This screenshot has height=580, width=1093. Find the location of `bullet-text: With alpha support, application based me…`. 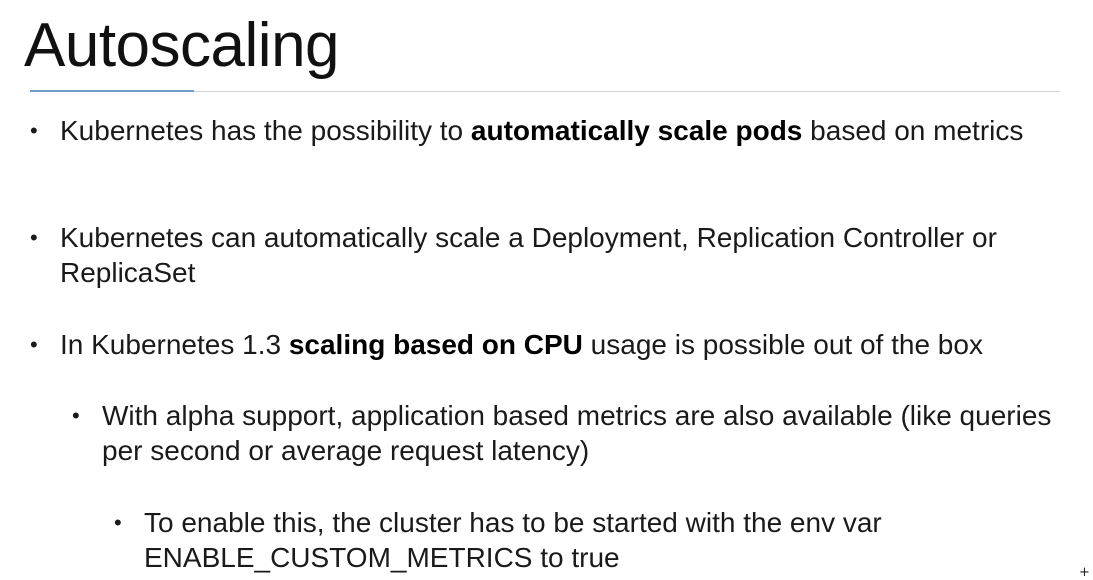

bullet-text: With alpha support, application based me… is located at coordinates (577, 433).